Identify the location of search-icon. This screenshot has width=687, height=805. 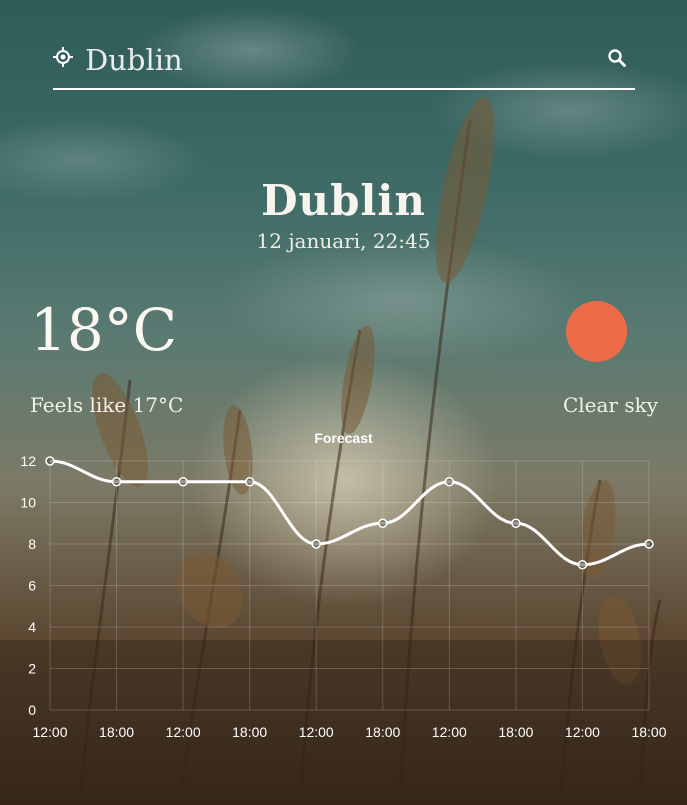
(617, 58).